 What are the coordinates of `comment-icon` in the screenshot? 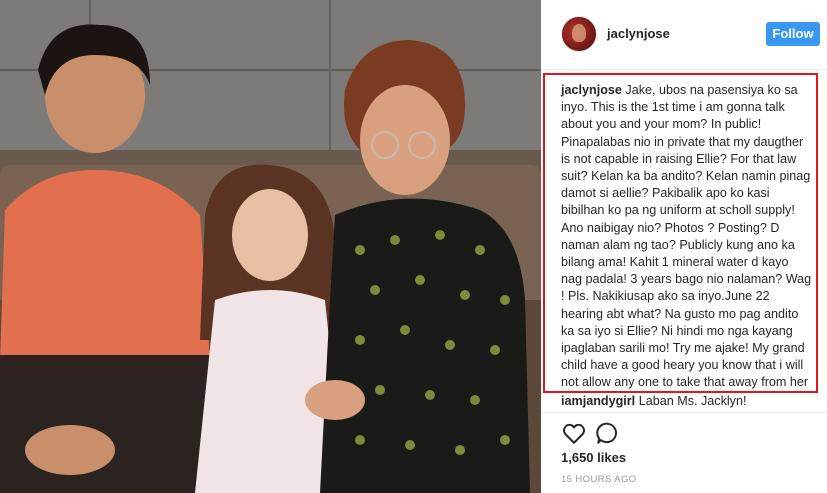 It's located at (608, 433).